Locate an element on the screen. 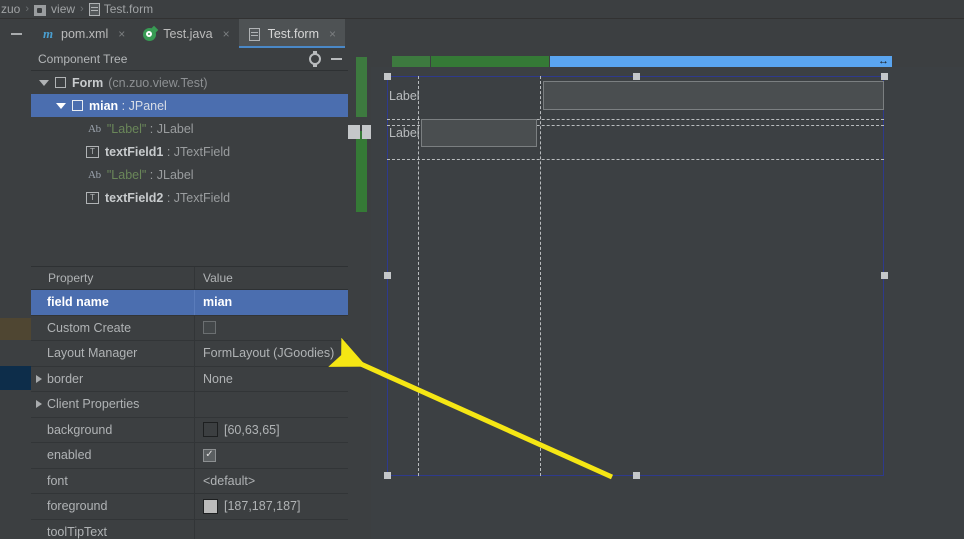 Image resolution: width=964 pixels, height=539 pixels. resize-handle-sw is located at coordinates (387, 475).